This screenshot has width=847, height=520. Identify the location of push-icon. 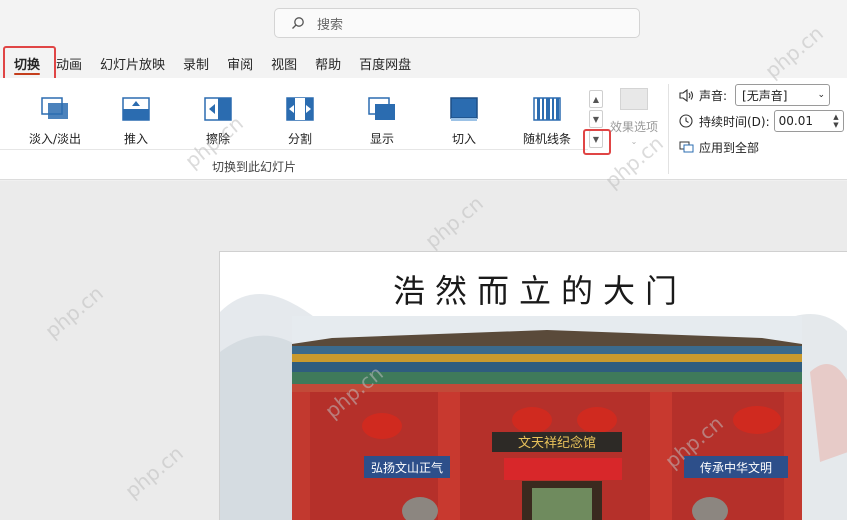
(136, 109).